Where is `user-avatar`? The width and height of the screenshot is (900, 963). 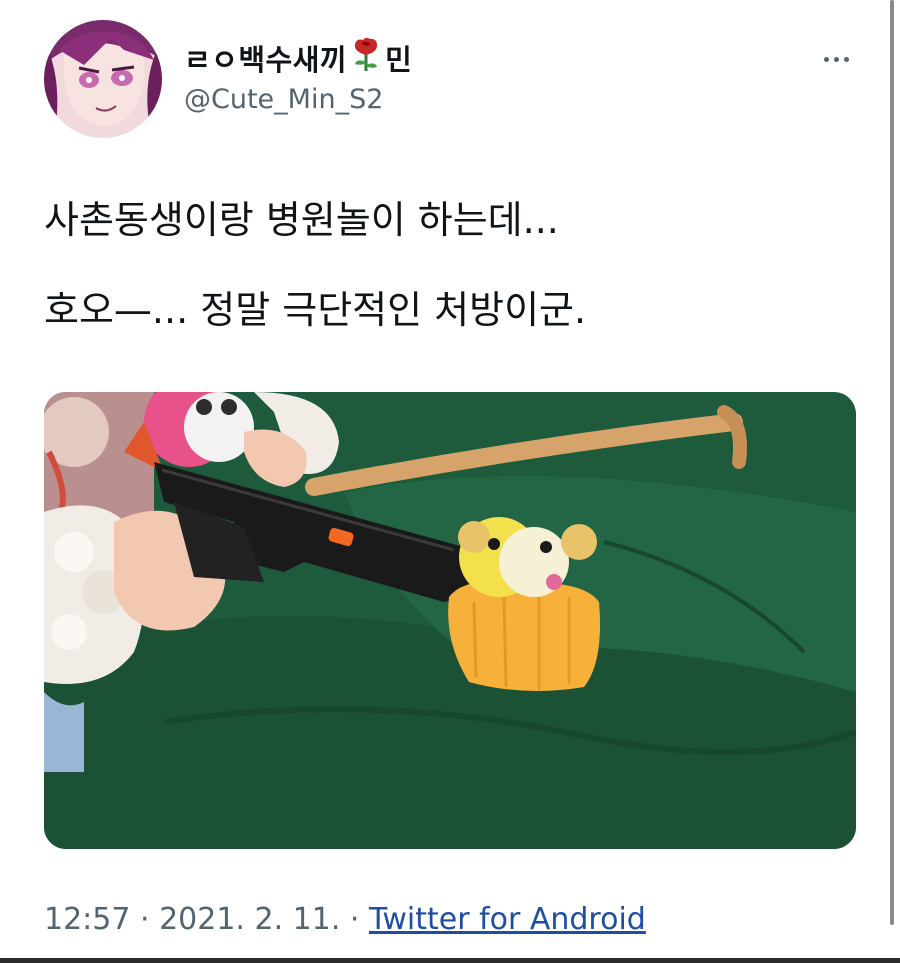
user-avatar is located at coordinates (103, 79).